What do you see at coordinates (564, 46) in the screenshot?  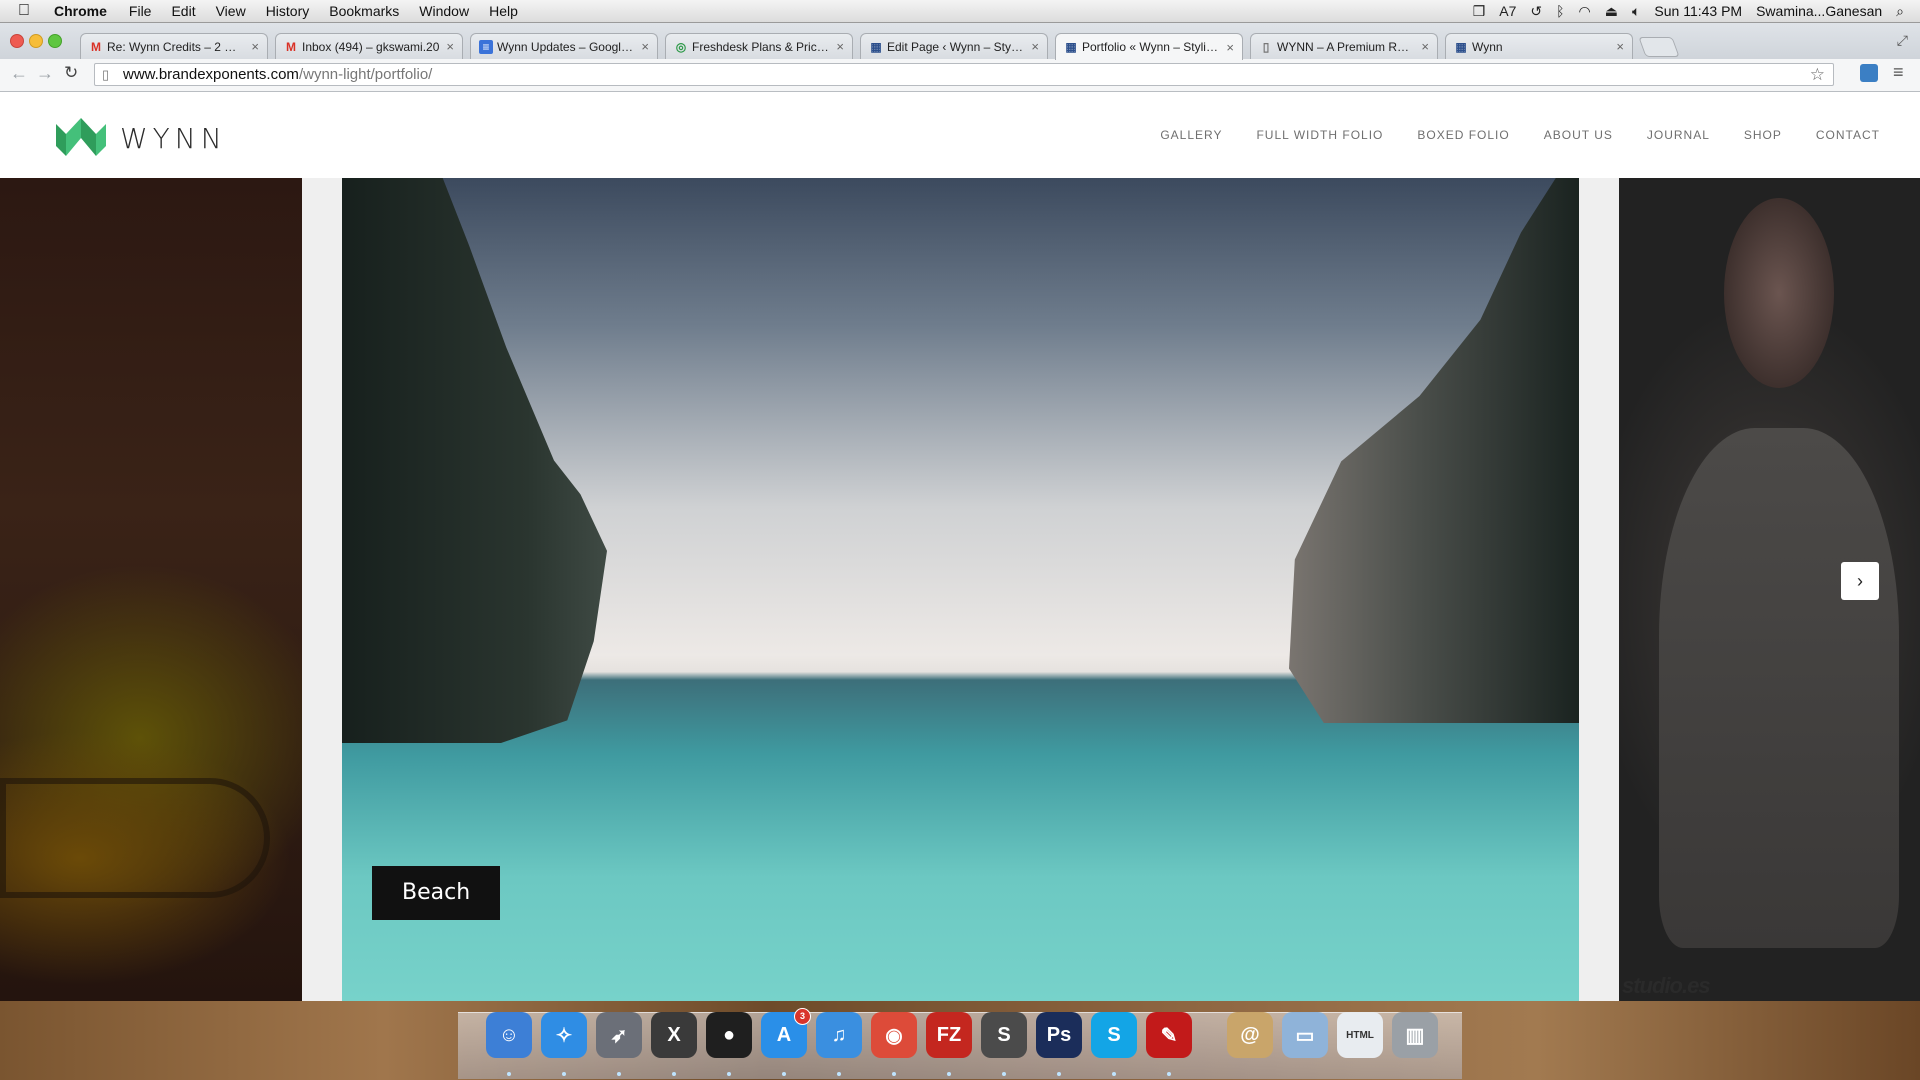 I see `tab-wynn-updates: ≡ Wynn Updates – Google Dr ×` at bounding box center [564, 46].